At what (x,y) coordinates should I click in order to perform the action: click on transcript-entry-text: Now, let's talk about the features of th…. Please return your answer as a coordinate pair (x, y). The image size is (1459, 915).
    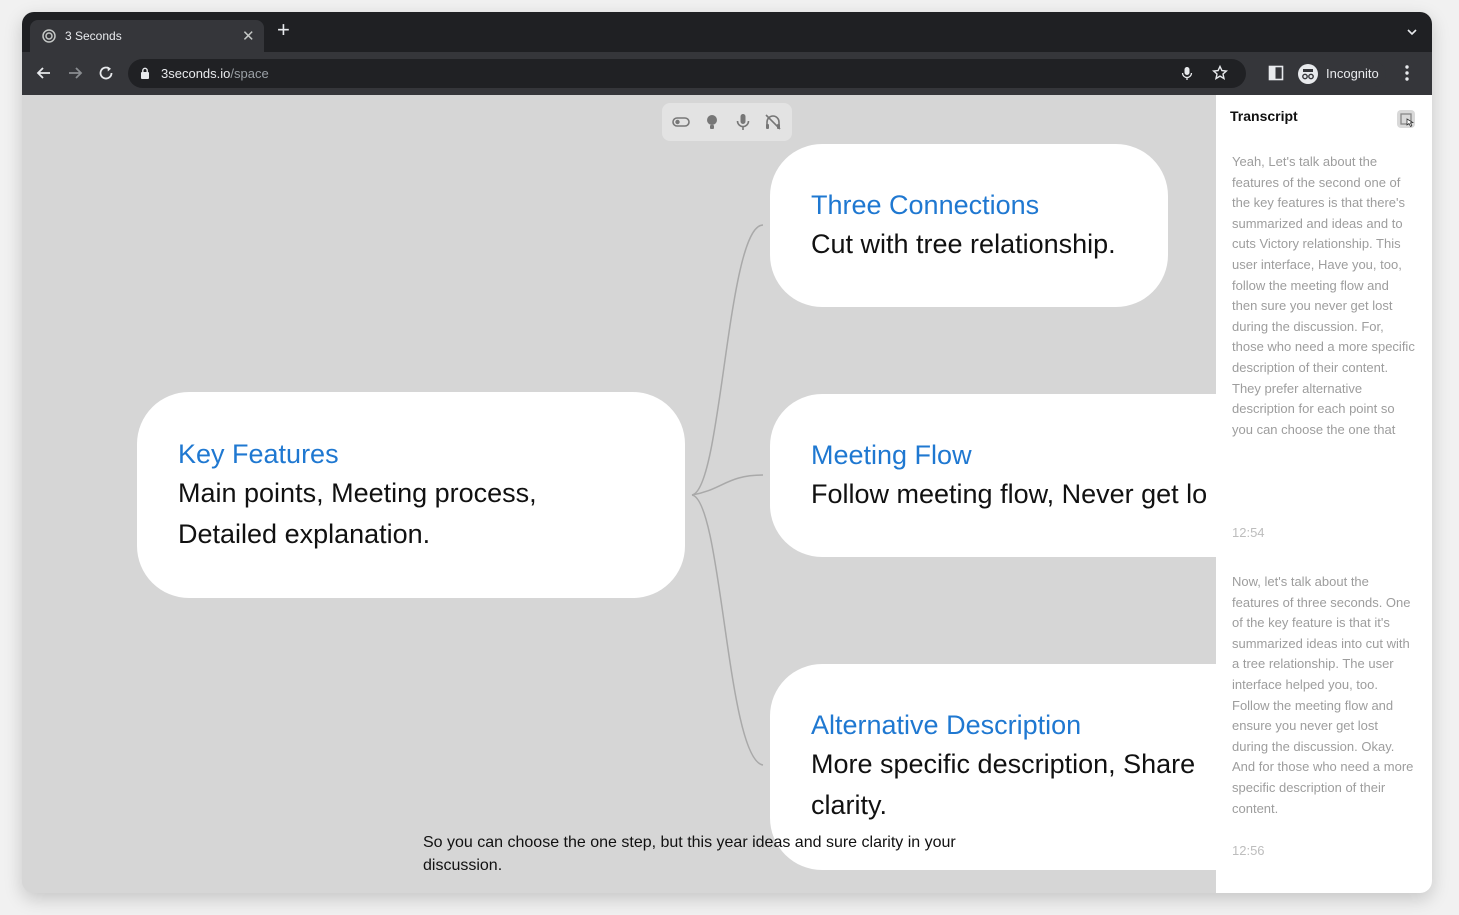
    Looking at the image, I should click on (1323, 695).